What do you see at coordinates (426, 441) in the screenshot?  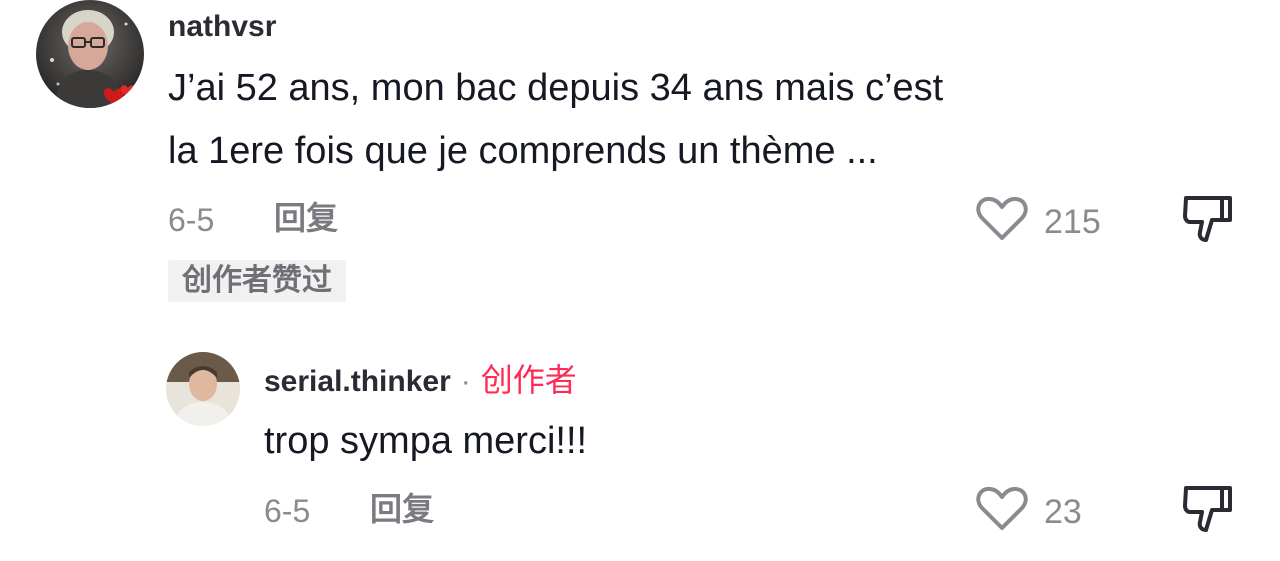 I see `reply-text: trop sympa merci!!!` at bounding box center [426, 441].